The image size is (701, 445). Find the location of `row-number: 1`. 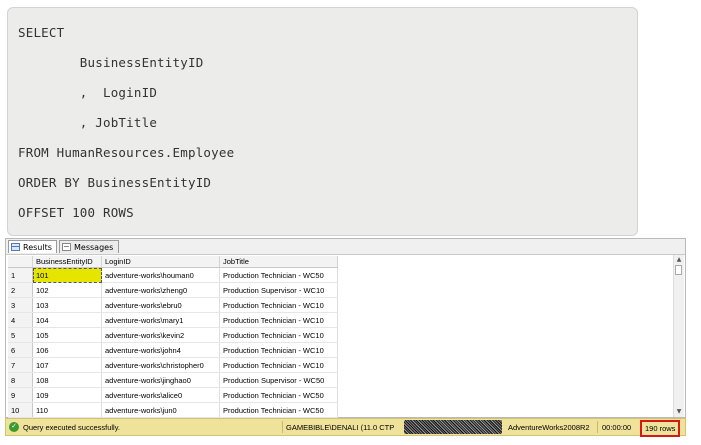

row-number: 1 is located at coordinates (20, 275).